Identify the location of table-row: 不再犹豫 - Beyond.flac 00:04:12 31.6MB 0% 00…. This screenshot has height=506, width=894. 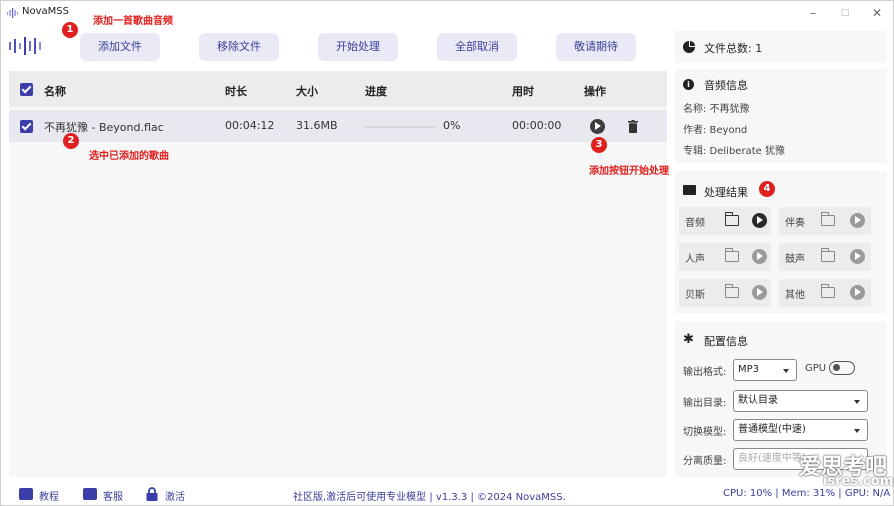
(338, 126).